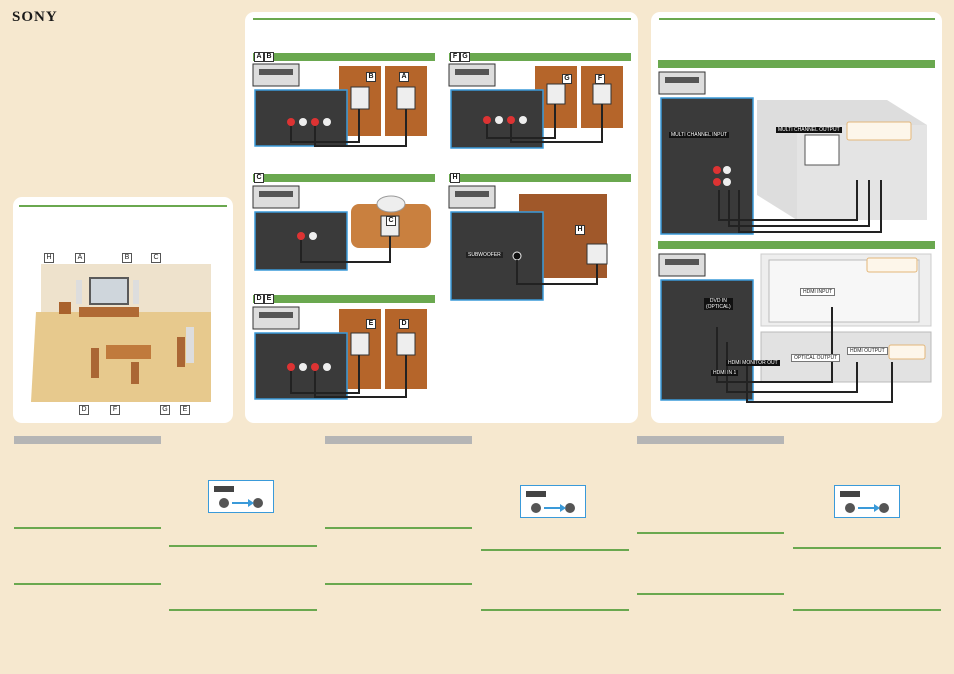  I want to click on speaker-panel-header-line, so click(442, 19).